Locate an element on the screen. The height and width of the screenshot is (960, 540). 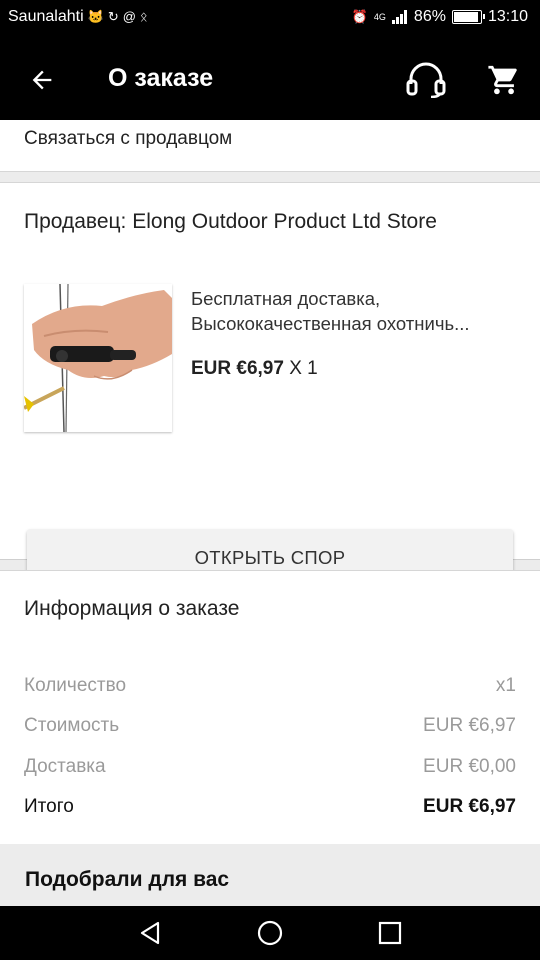
contact-seller-link: Связаться с продавцом is located at coordinates (128, 139).